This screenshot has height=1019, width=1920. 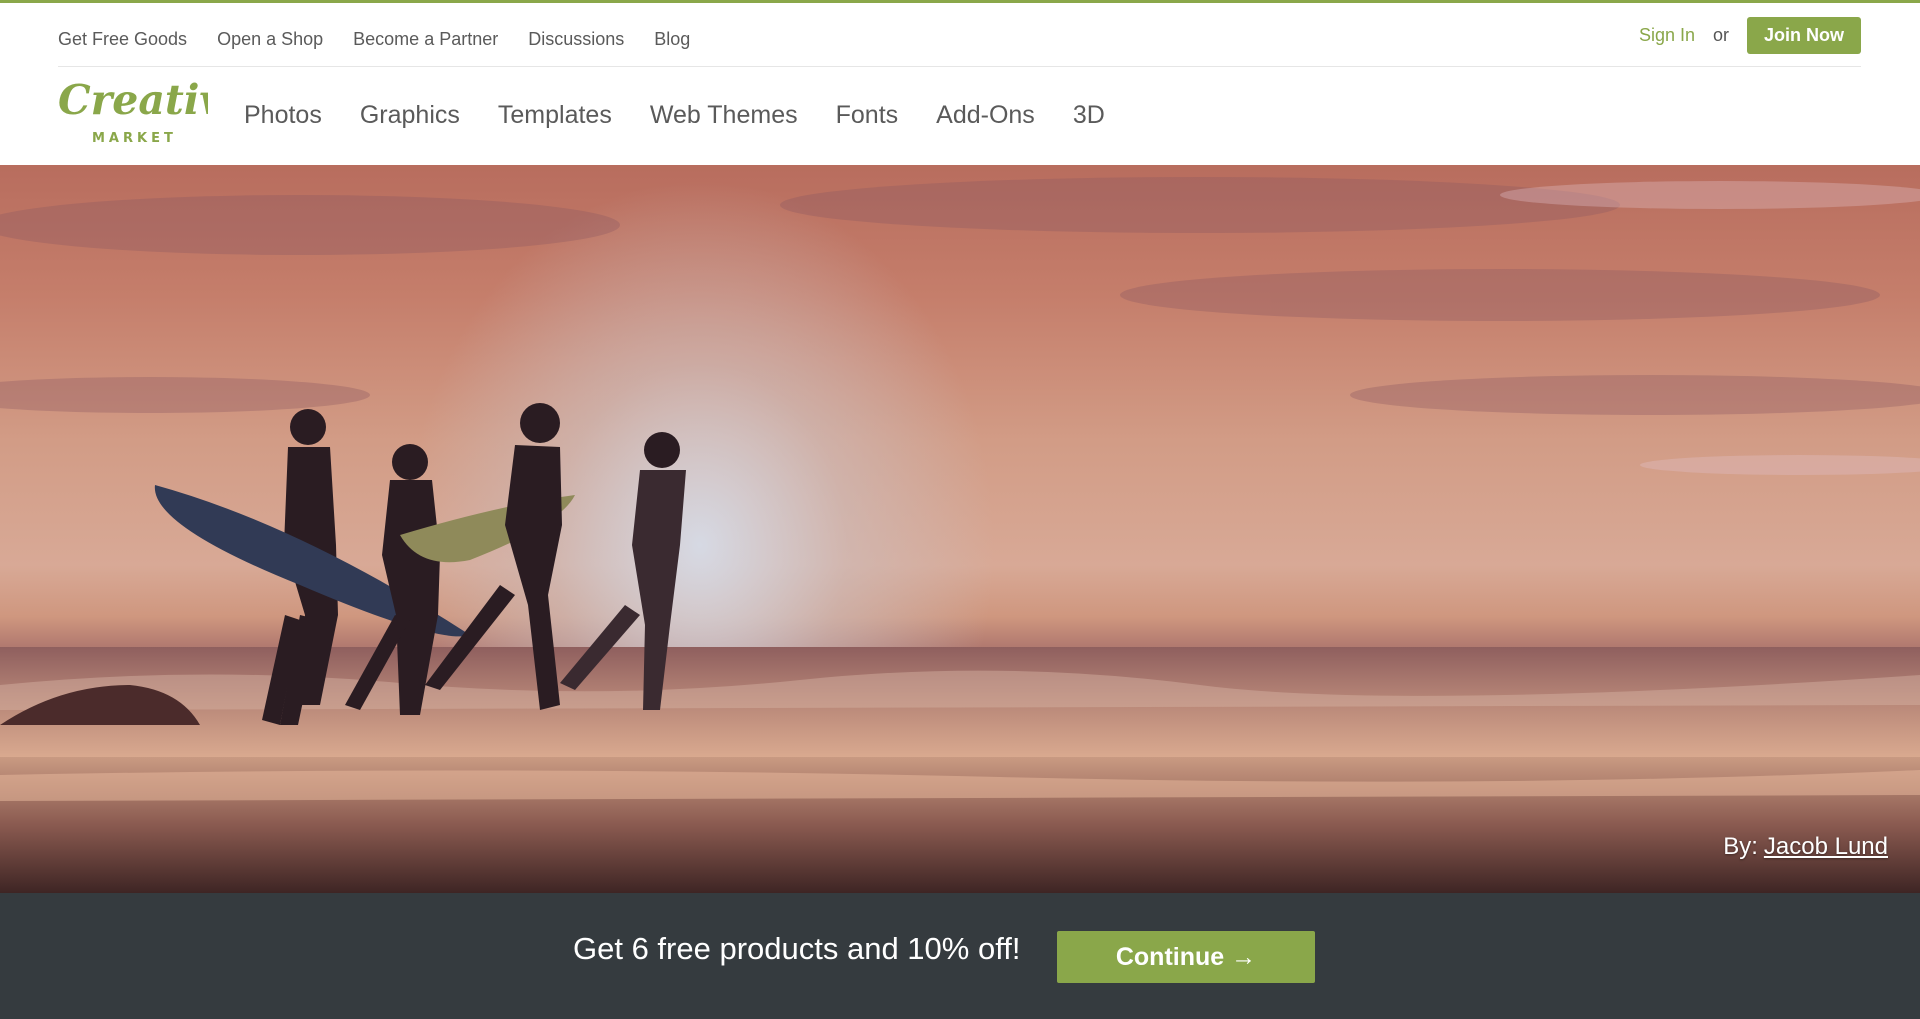 I want to click on photo-credit: By: Jacob Lund, so click(x=1805, y=847).